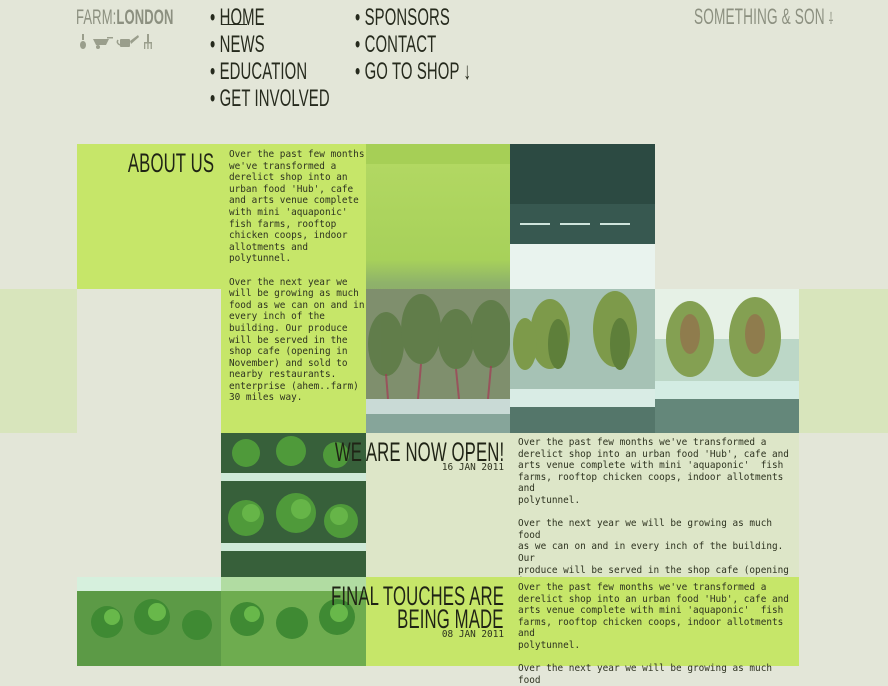 The height and width of the screenshot is (686, 888). I want to click on garden-tools-icon, so click(116, 41).